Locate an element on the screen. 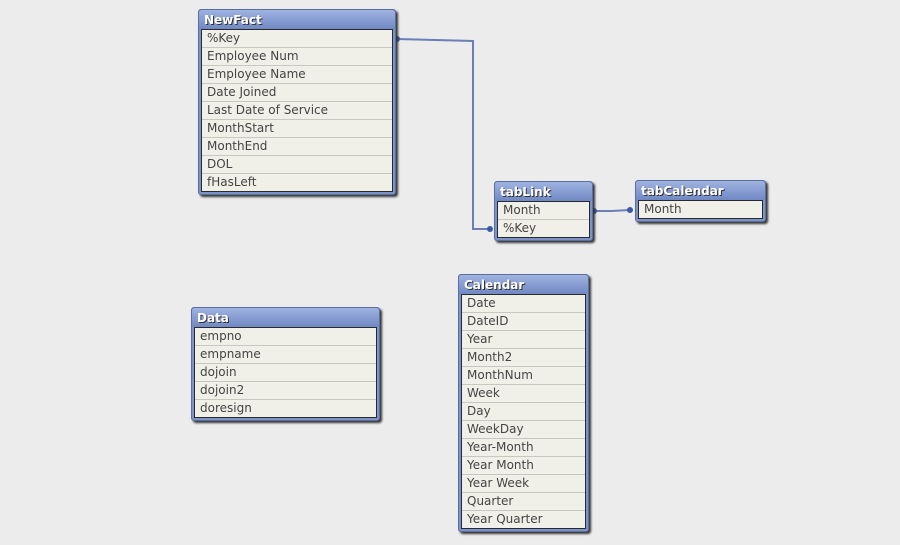  field-list: empno empname dojoin dojoin2 doresign is located at coordinates (285, 372).